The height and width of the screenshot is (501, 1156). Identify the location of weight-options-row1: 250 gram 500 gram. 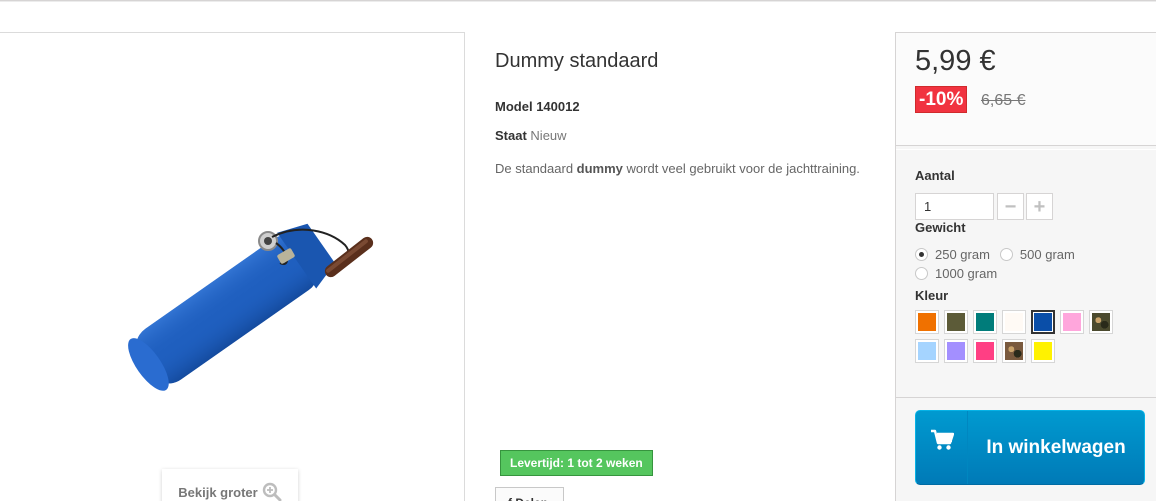
(995, 254).